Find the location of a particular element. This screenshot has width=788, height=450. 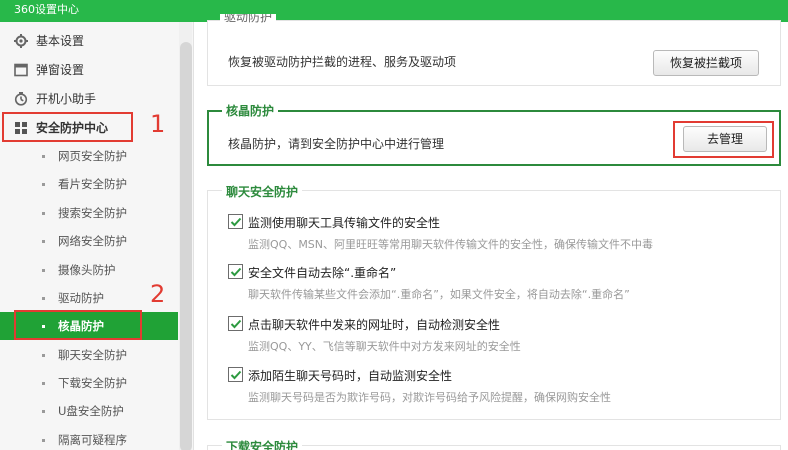

window-icon is located at coordinates (21, 70).